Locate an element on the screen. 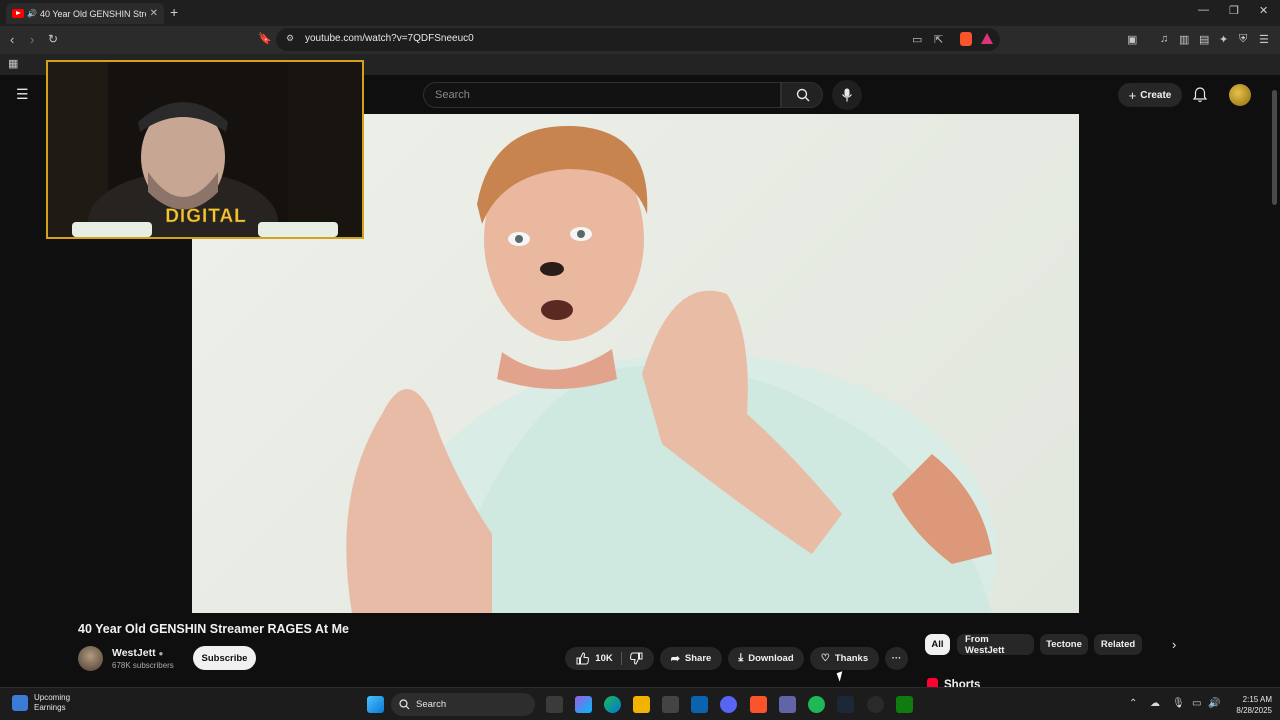  taskbar-search-box: Search is located at coordinates (463, 704).